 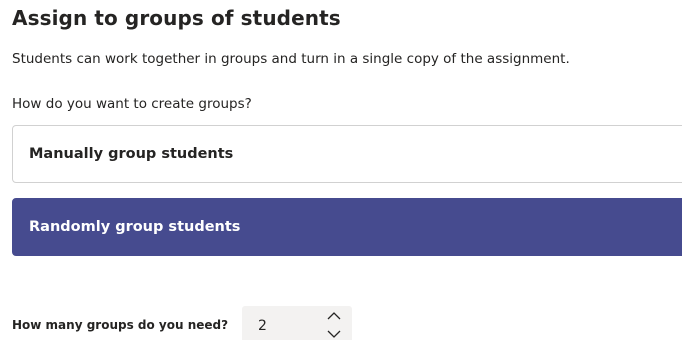 What do you see at coordinates (120, 325) in the screenshot?
I see `group-count-label: How many groups do you need?` at bounding box center [120, 325].